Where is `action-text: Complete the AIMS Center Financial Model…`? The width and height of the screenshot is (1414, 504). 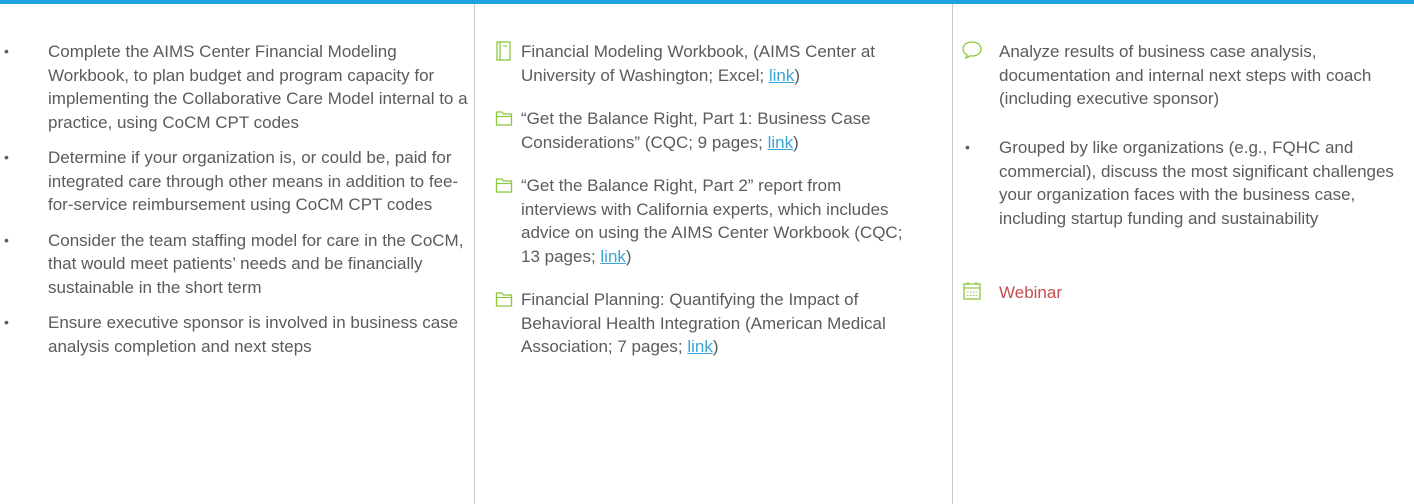
action-text: Complete the AIMS Center Financial Model… is located at coordinates (258, 87).